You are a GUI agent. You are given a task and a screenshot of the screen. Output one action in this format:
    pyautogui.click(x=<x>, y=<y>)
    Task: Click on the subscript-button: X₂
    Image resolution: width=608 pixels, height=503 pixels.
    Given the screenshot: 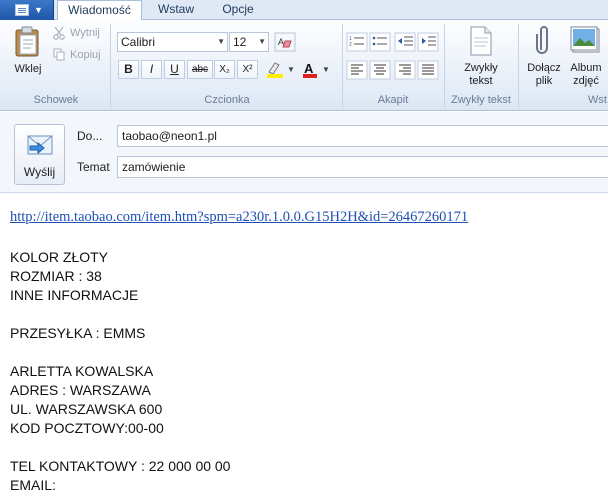 What is the action you would take?
    pyautogui.click(x=224, y=69)
    